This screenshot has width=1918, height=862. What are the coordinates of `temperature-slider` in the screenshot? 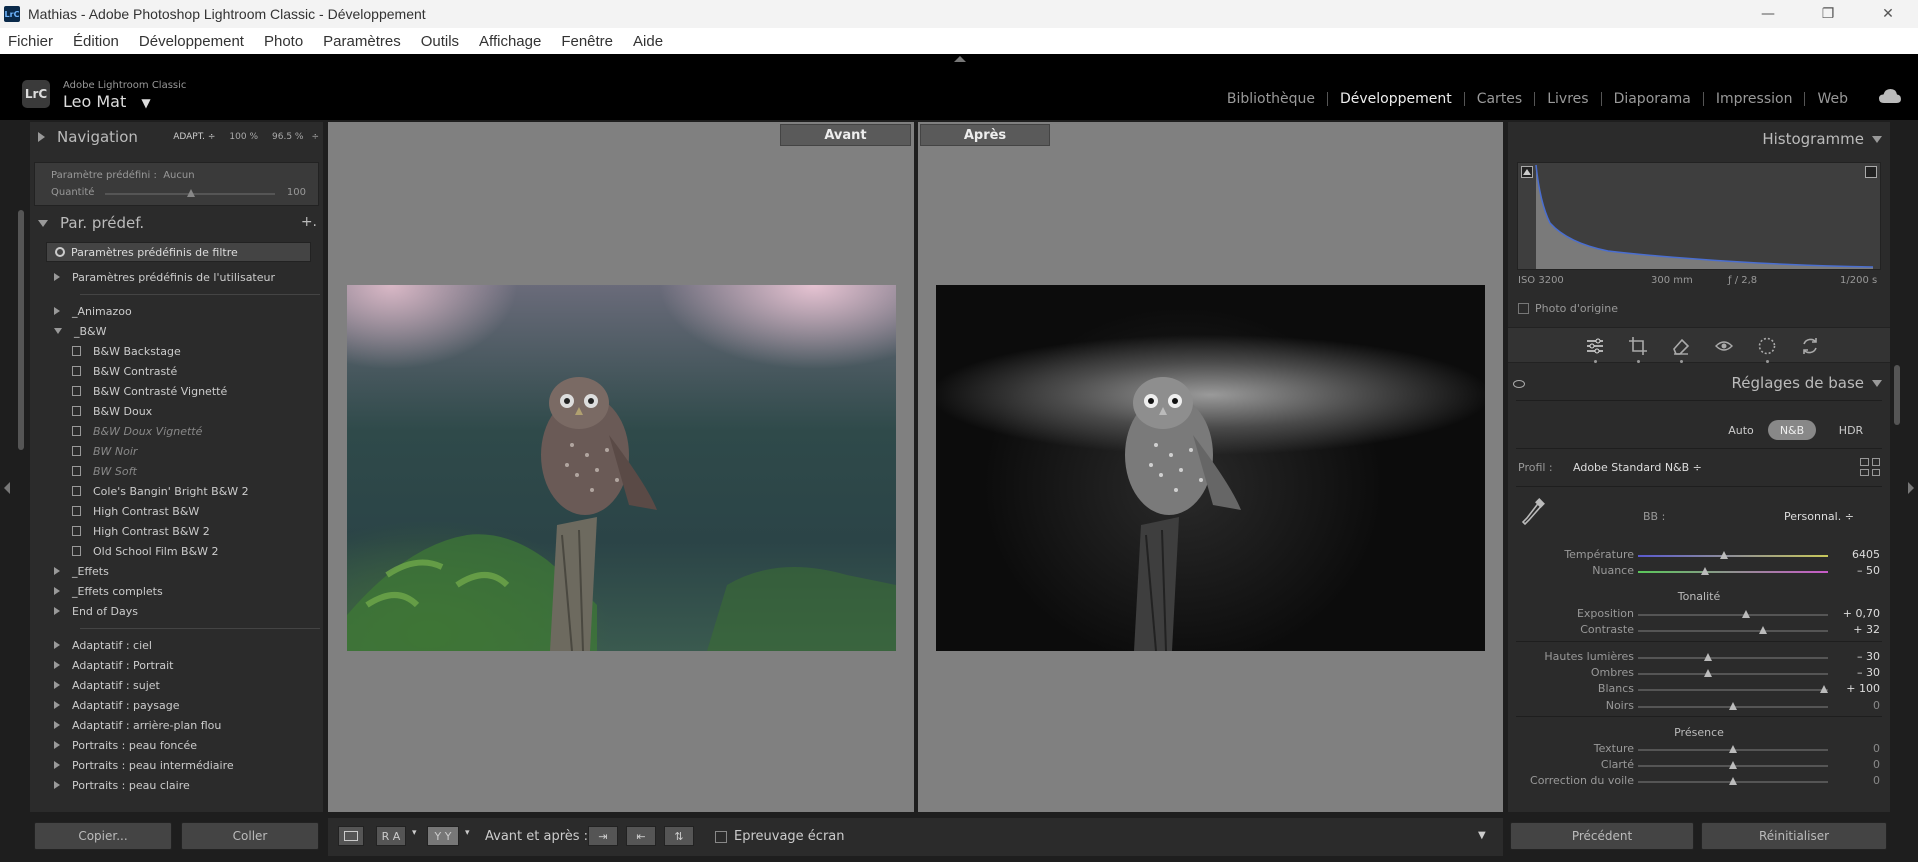 It's located at (1733, 556).